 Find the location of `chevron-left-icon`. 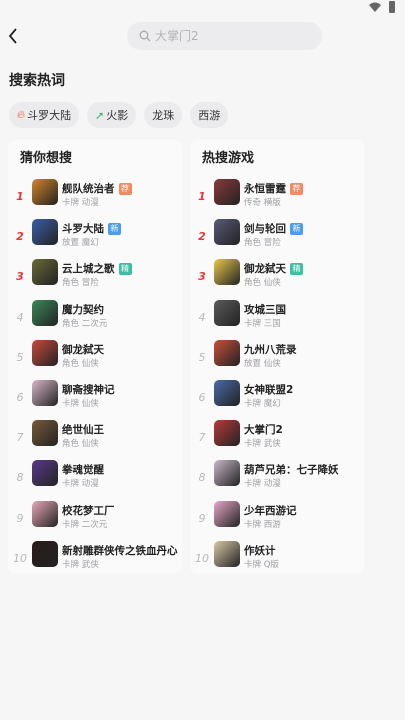

chevron-left-icon is located at coordinates (12, 36).